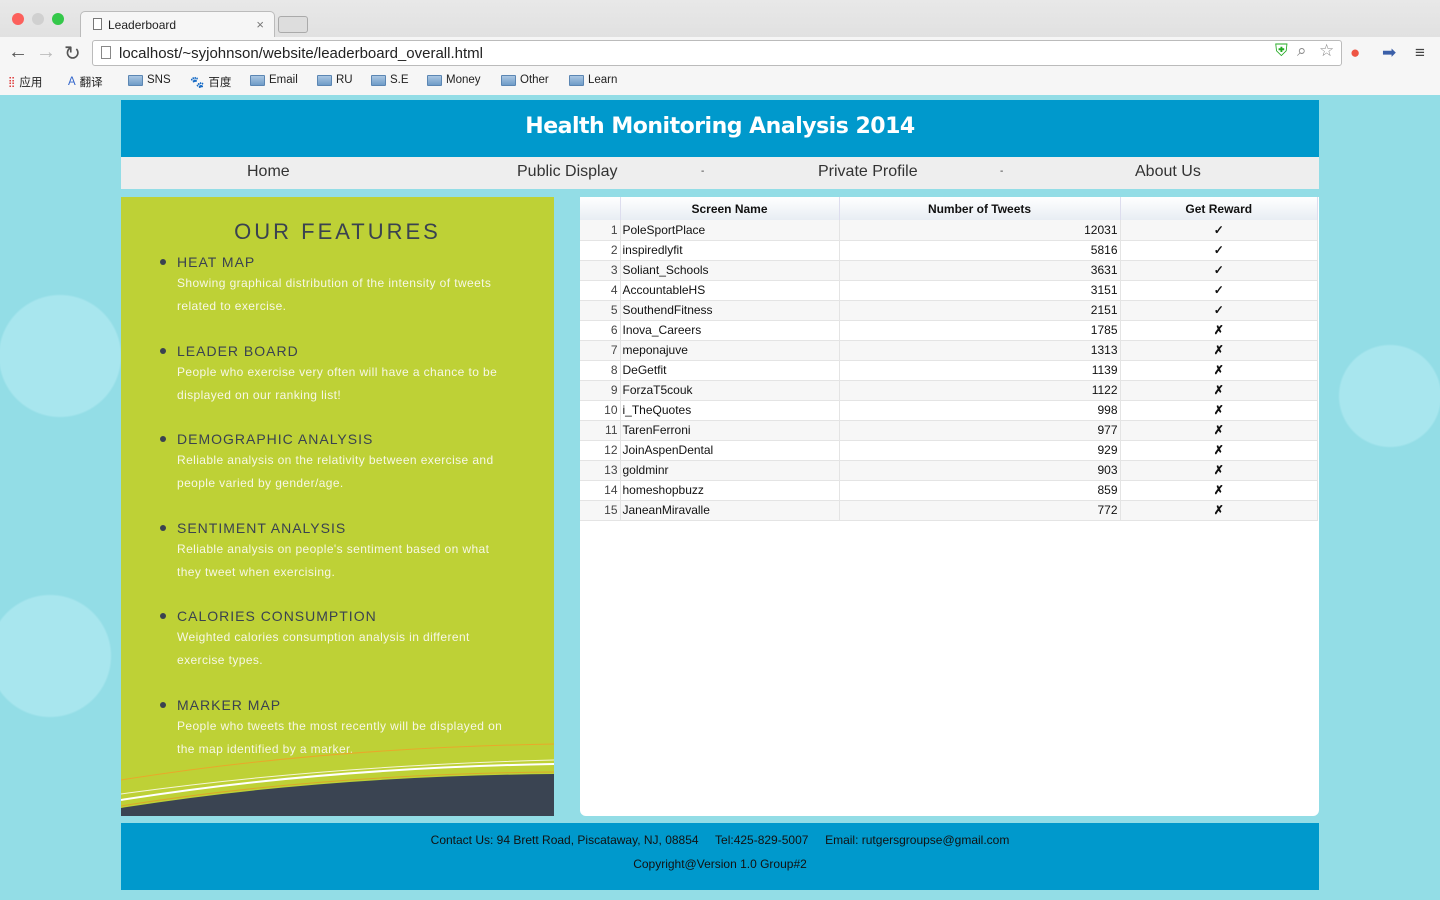  I want to click on nav-about-us: About Us, so click(1168, 172).